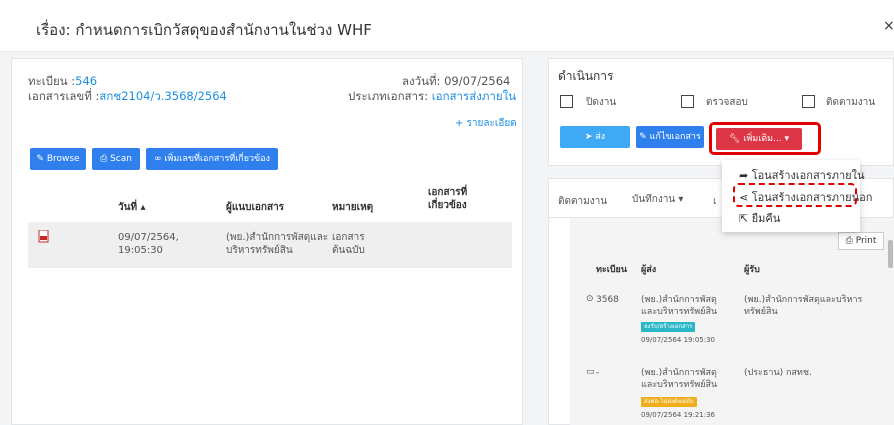 The height and width of the screenshot is (425, 894). Describe the element at coordinates (611, 270) in the screenshot. I see `col-reg-header: ทะเบียน` at that location.